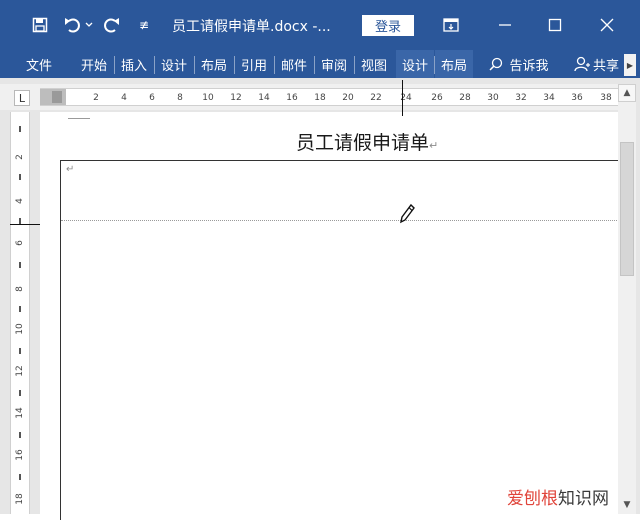 The height and width of the screenshot is (520, 640). I want to click on search-icon, so click(496, 64).